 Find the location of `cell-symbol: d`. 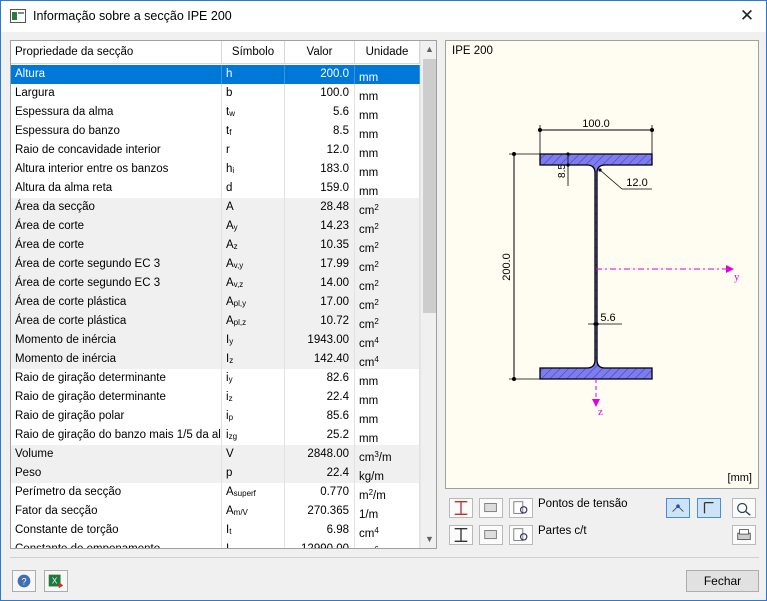

cell-symbol: d is located at coordinates (253, 188).